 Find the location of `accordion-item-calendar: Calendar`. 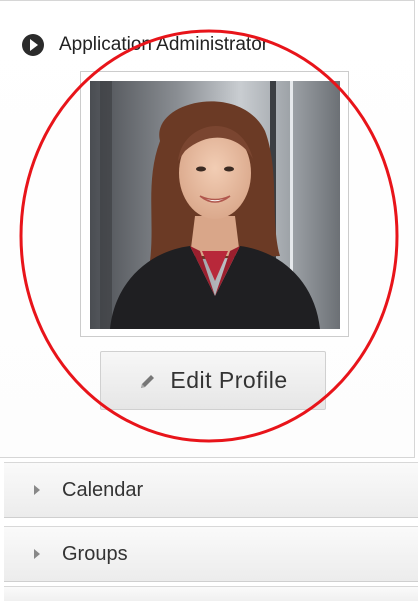

accordion-item-calendar: Calendar is located at coordinates (211, 490).